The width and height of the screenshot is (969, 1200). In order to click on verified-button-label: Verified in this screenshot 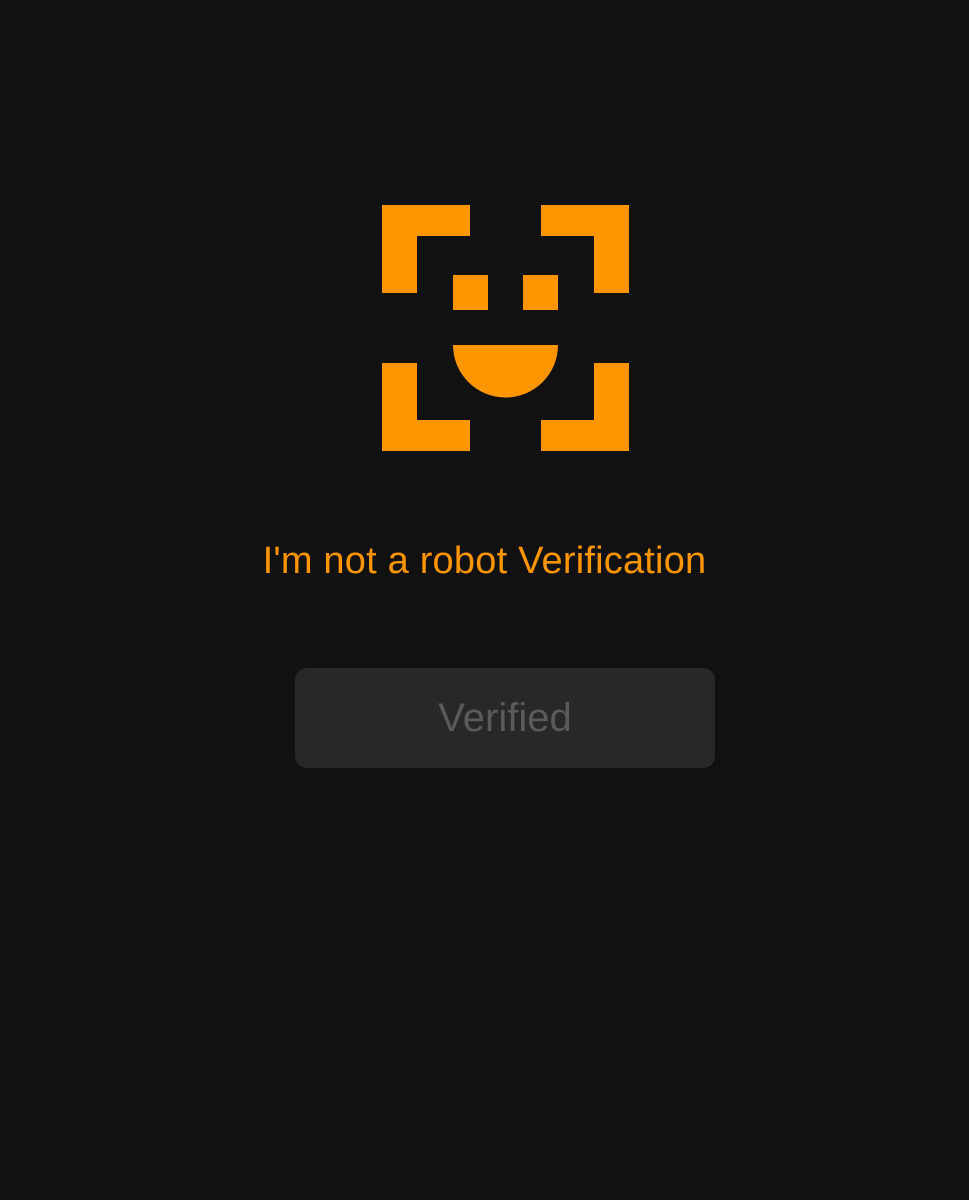, I will do `click(505, 718)`.